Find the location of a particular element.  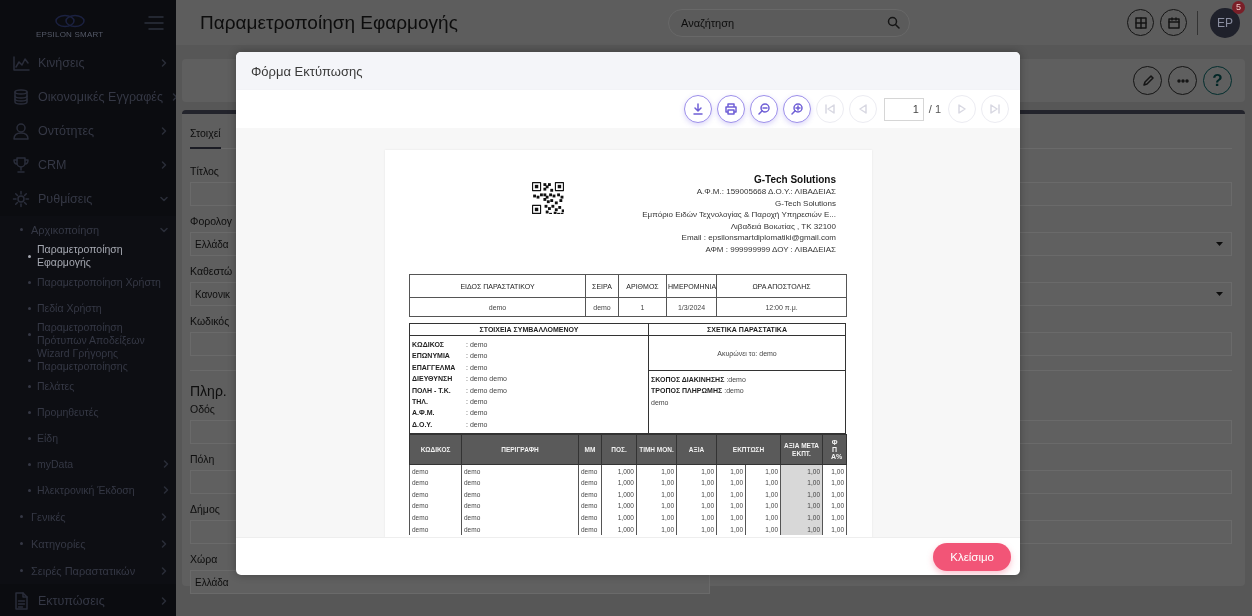

trophy-icon is located at coordinates (21, 165).